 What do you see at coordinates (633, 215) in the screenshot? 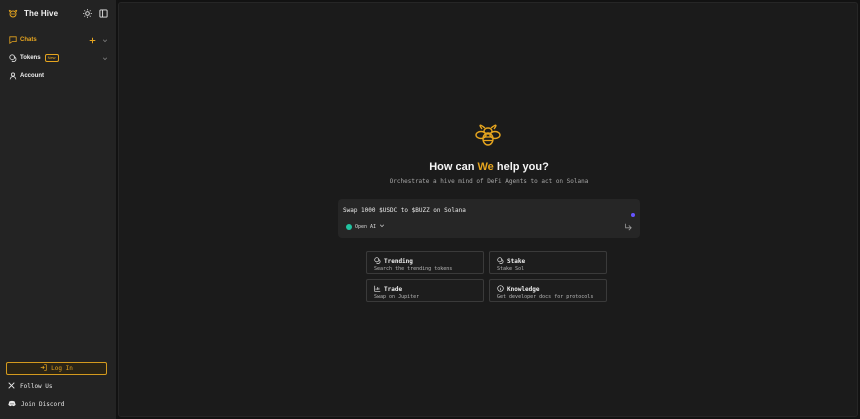
I see `status-dot` at bounding box center [633, 215].